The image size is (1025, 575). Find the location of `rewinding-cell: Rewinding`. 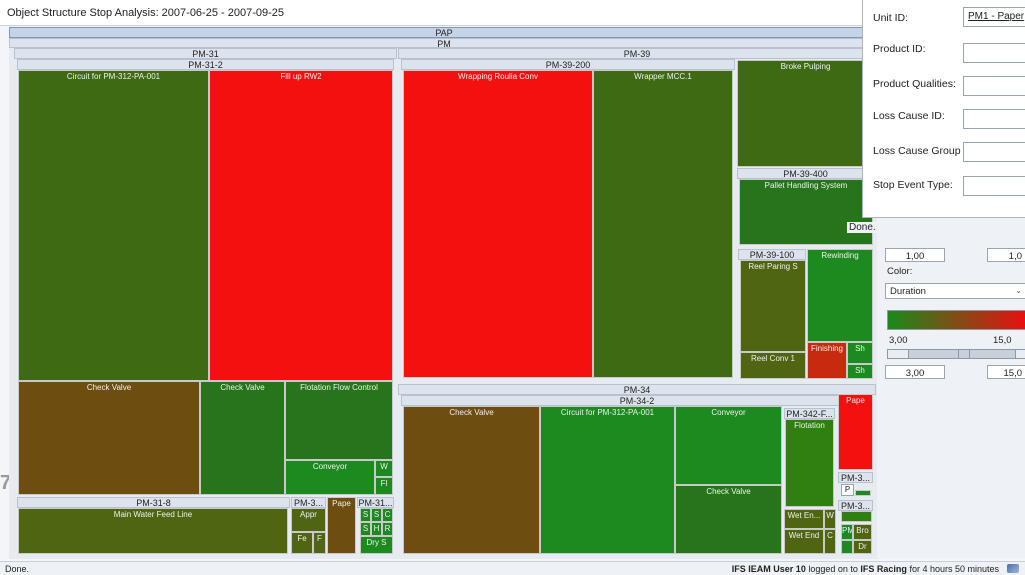

rewinding-cell: Rewinding is located at coordinates (840, 295).